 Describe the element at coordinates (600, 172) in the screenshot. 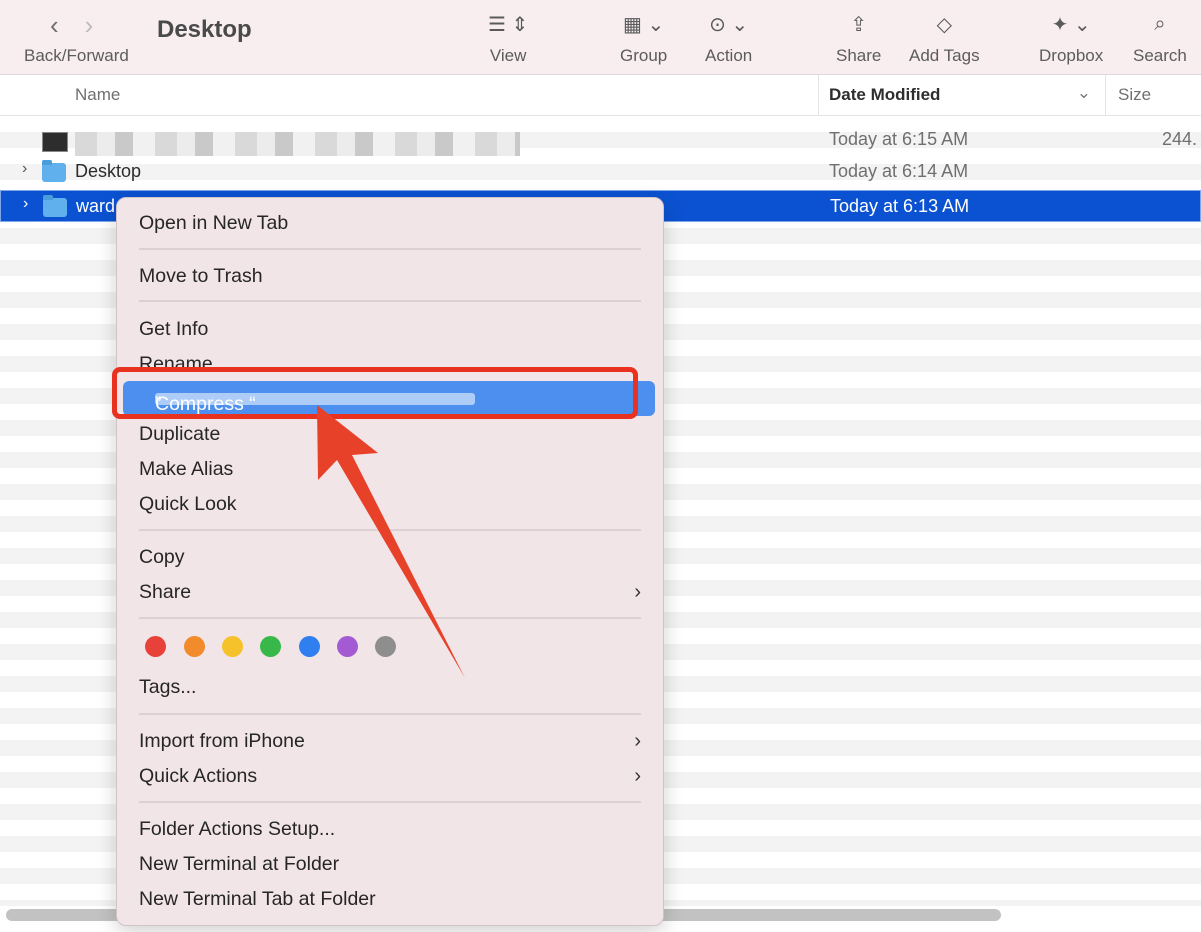

I see `table-row: › Desktop Today at 6:14 AM` at that location.